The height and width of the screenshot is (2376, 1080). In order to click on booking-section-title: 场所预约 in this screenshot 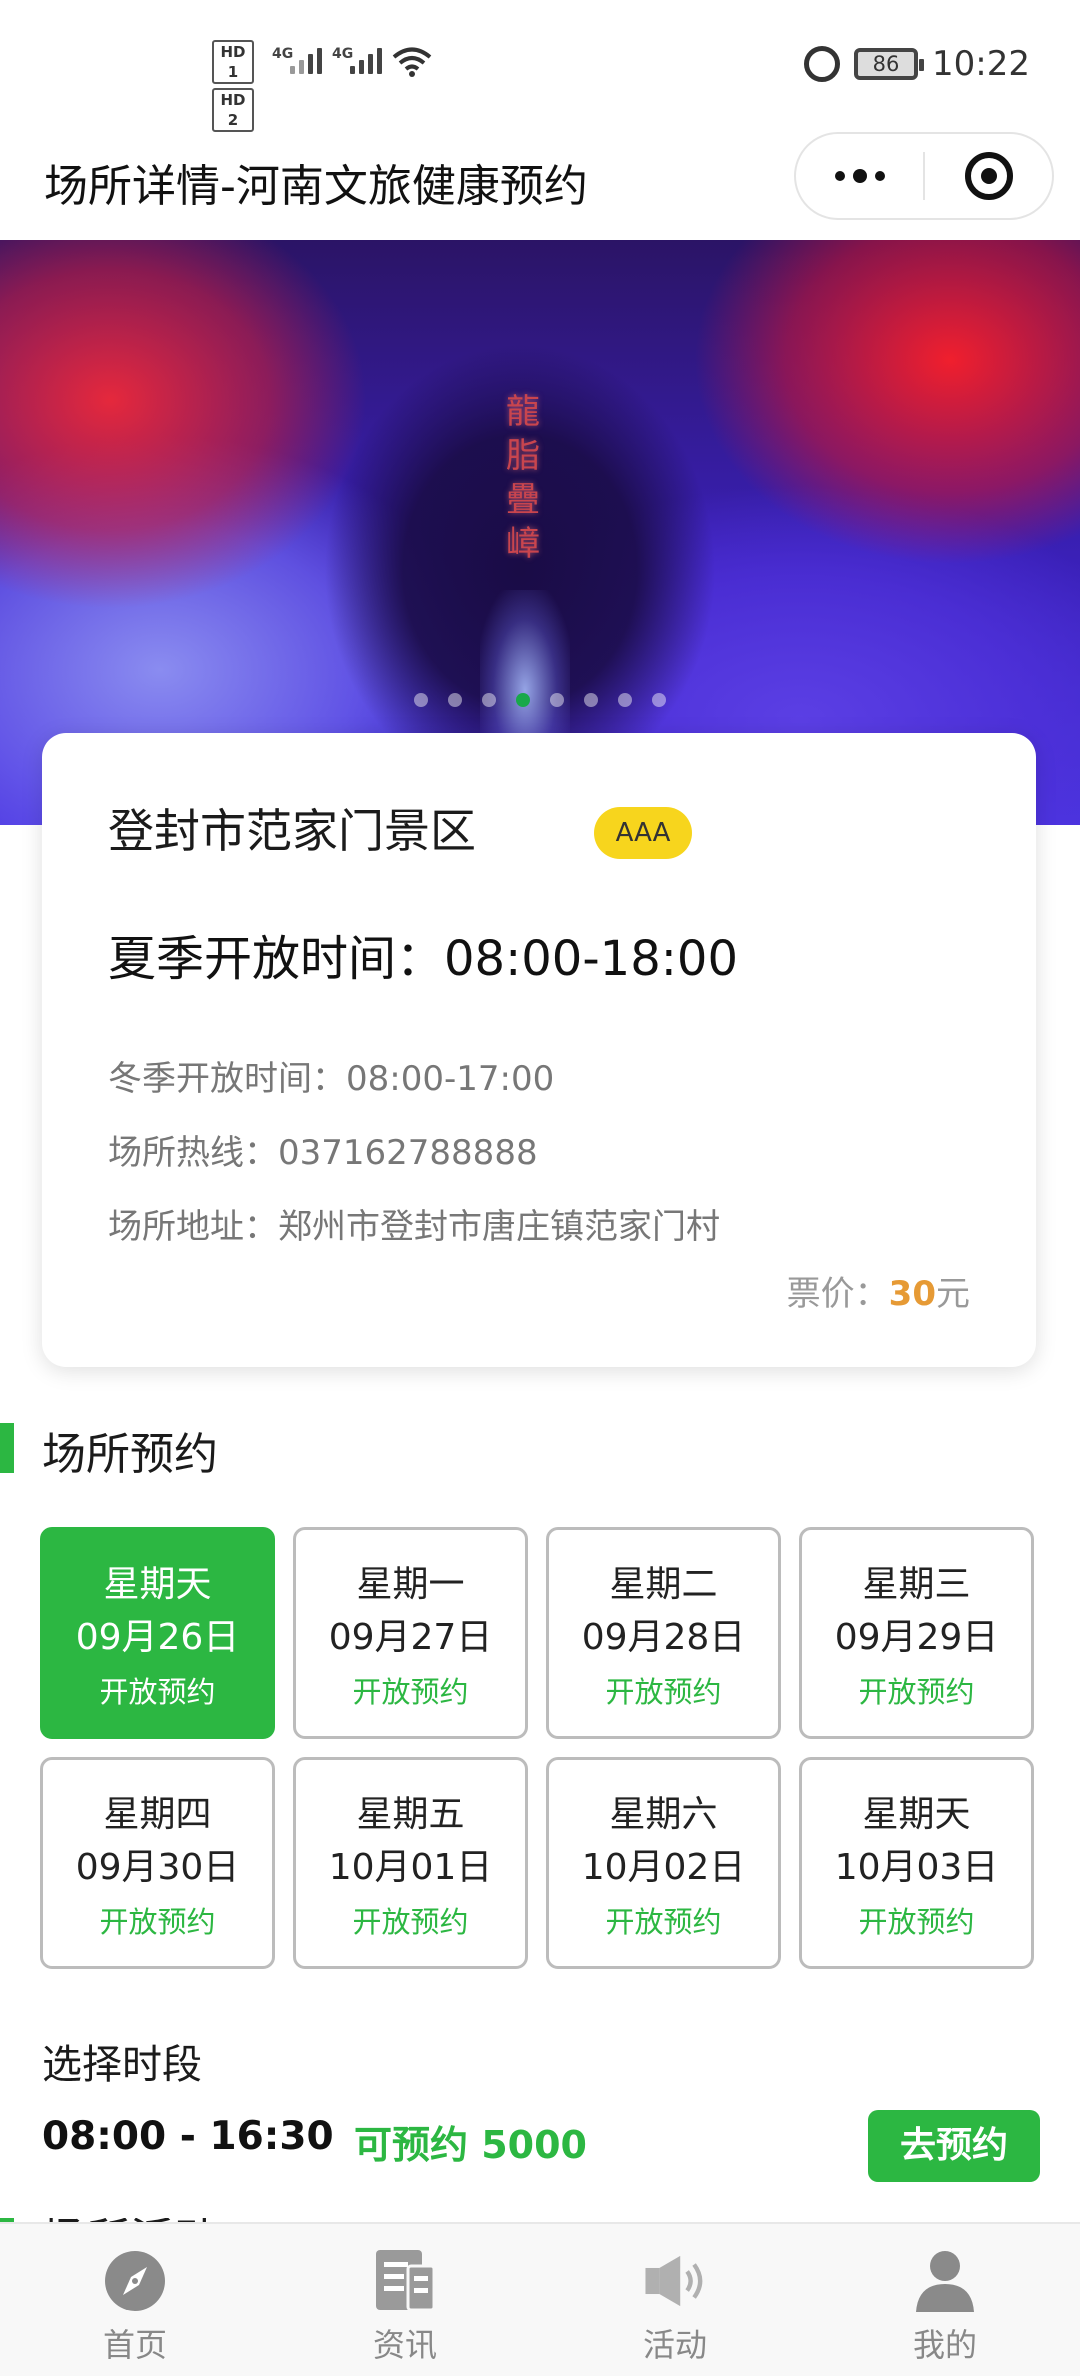, I will do `click(130, 1454)`.